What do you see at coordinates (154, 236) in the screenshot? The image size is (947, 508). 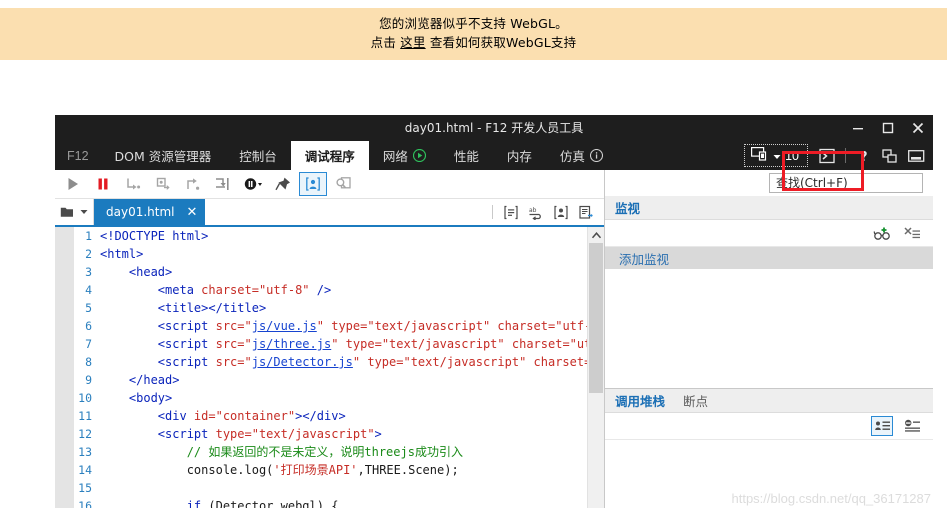 I see `code-token: <!DOCTYPE html>` at bounding box center [154, 236].